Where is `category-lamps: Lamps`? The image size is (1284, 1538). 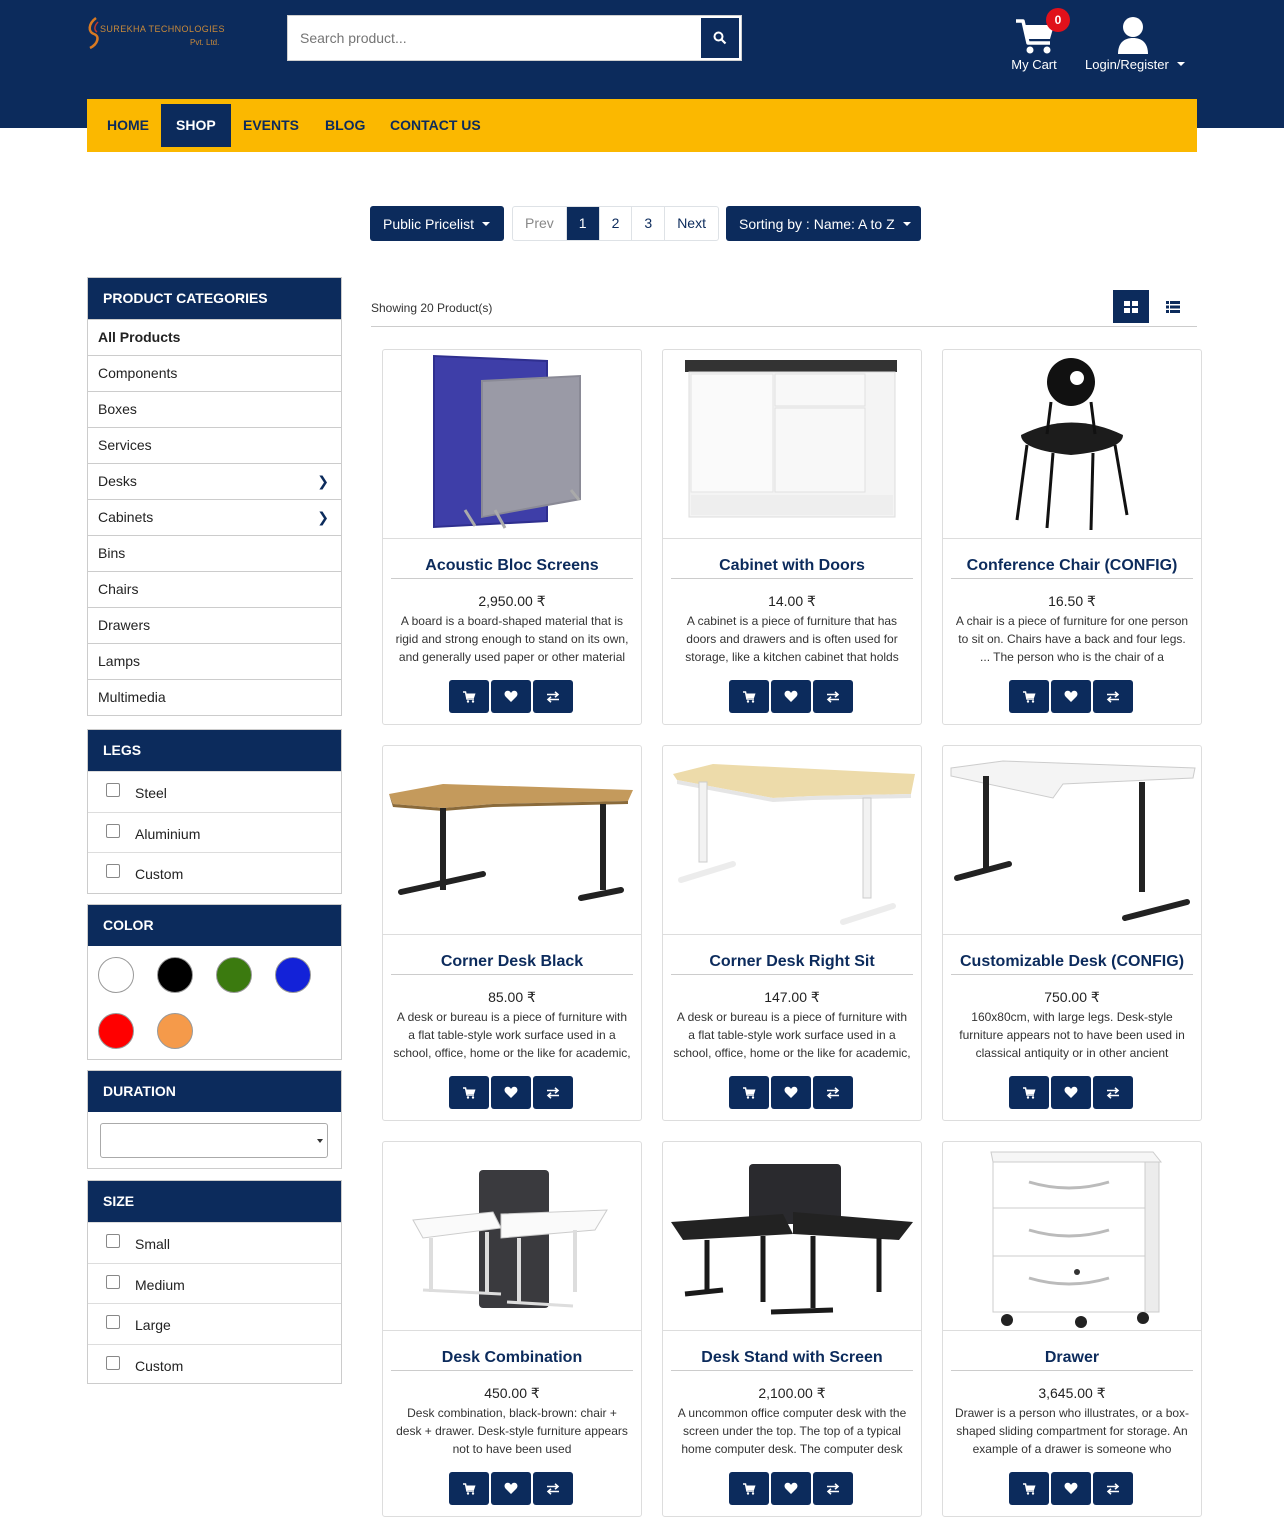 category-lamps: Lamps is located at coordinates (214, 661).